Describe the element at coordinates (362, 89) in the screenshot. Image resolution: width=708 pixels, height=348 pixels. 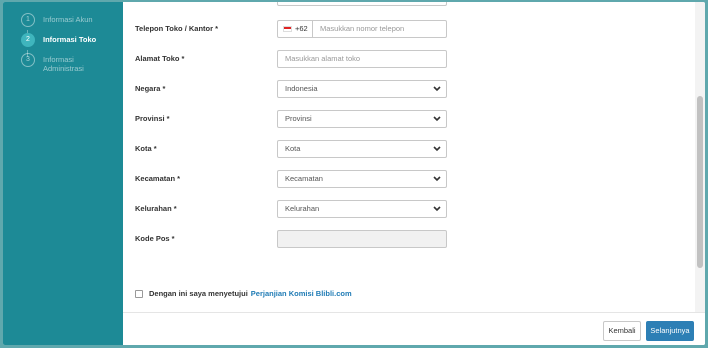
I see `country-select: Indonesia` at that location.